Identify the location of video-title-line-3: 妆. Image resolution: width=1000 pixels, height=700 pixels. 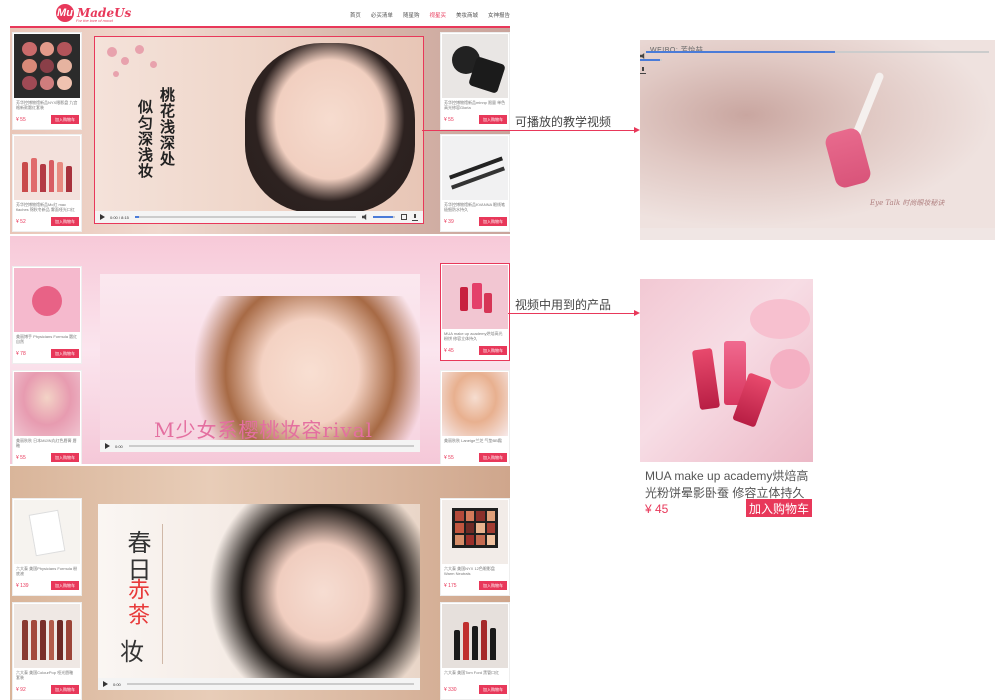
(132, 652).